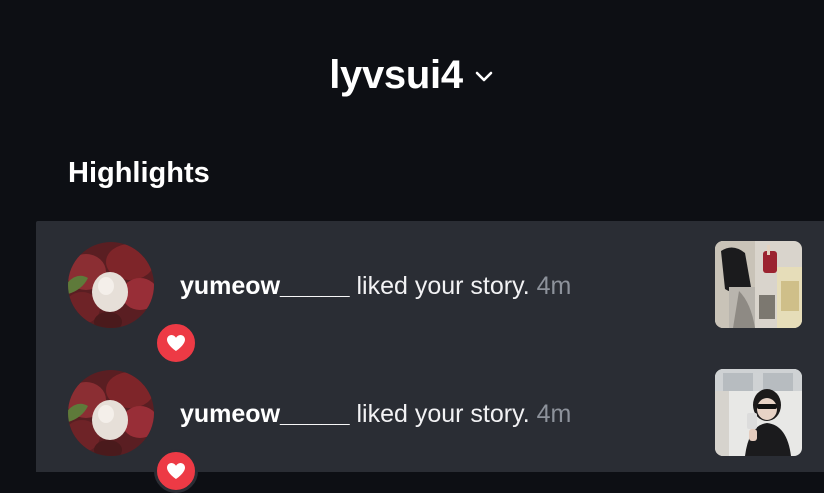  What do you see at coordinates (139, 173) in the screenshot?
I see `section-title: Highlights` at bounding box center [139, 173].